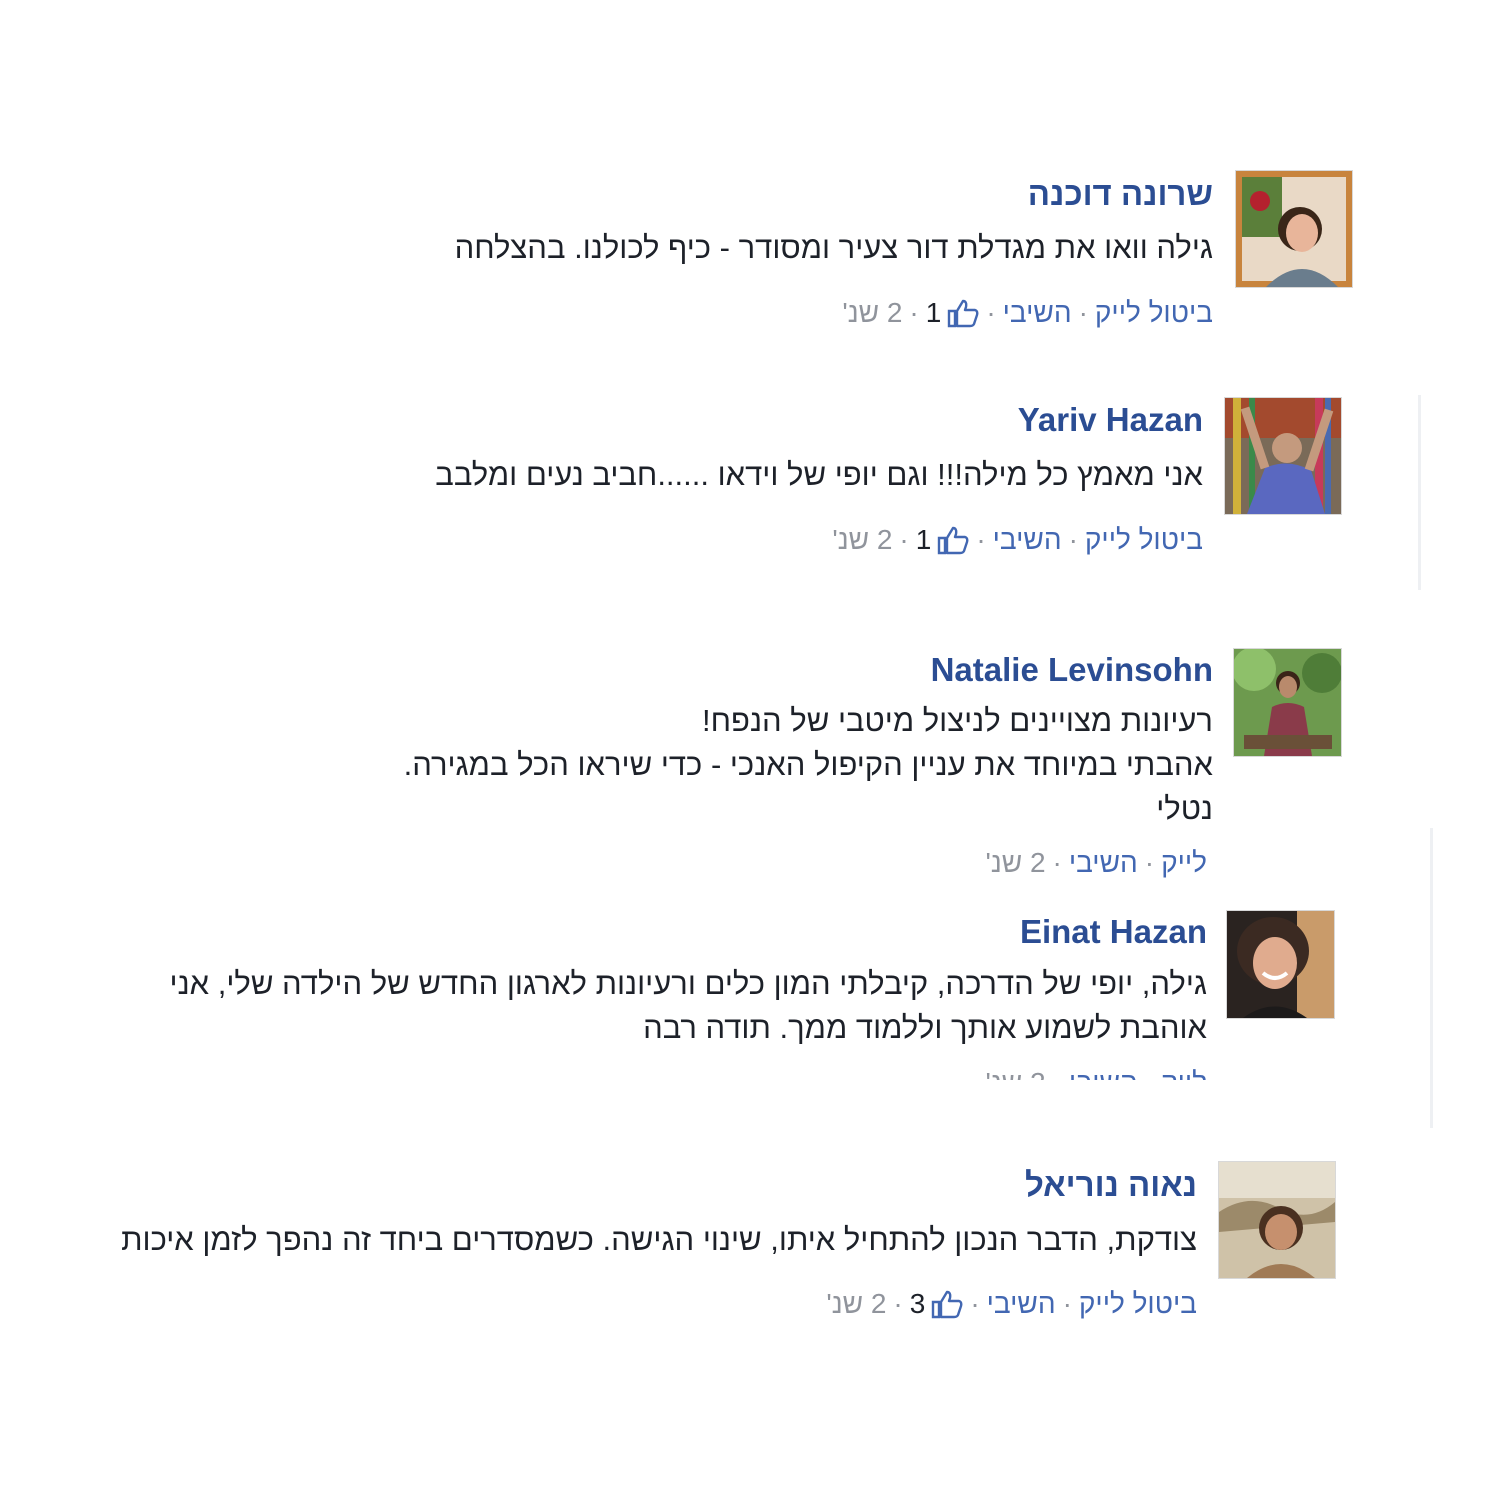 Image resolution: width=1500 pixels, height=1500 pixels. I want to click on commenter-name: שרונה דוכנה, so click(1120, 194).